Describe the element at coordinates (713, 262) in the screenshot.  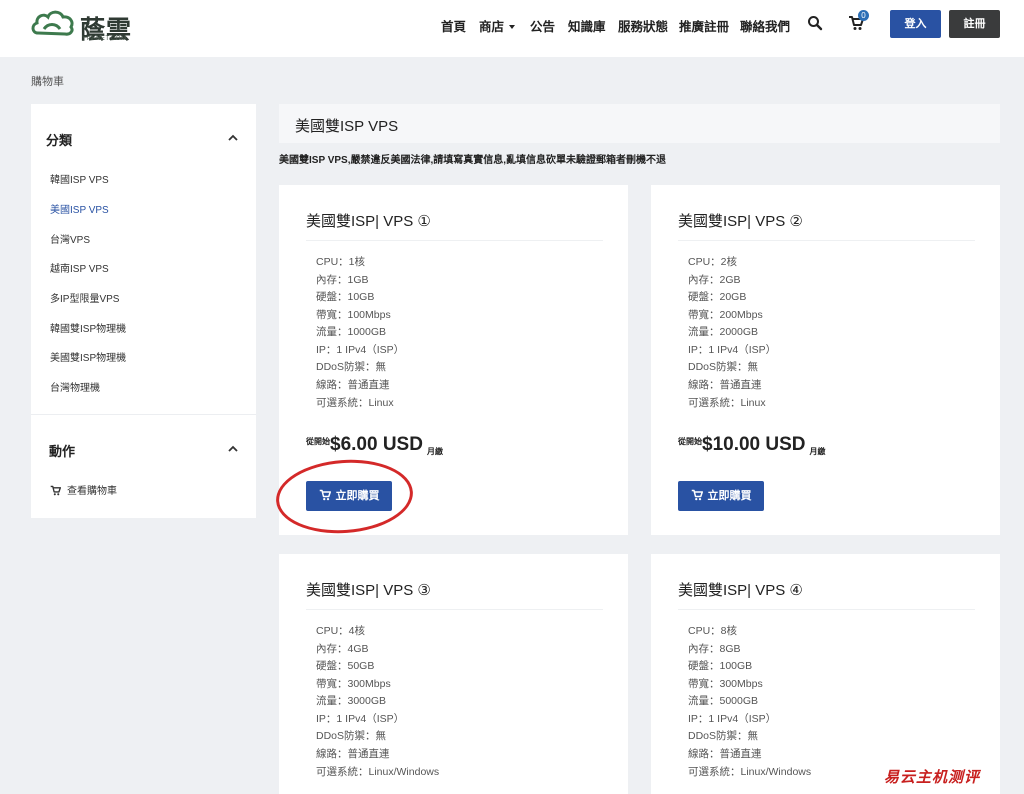
I see `spec-cpu: CPU：2核` at that location.